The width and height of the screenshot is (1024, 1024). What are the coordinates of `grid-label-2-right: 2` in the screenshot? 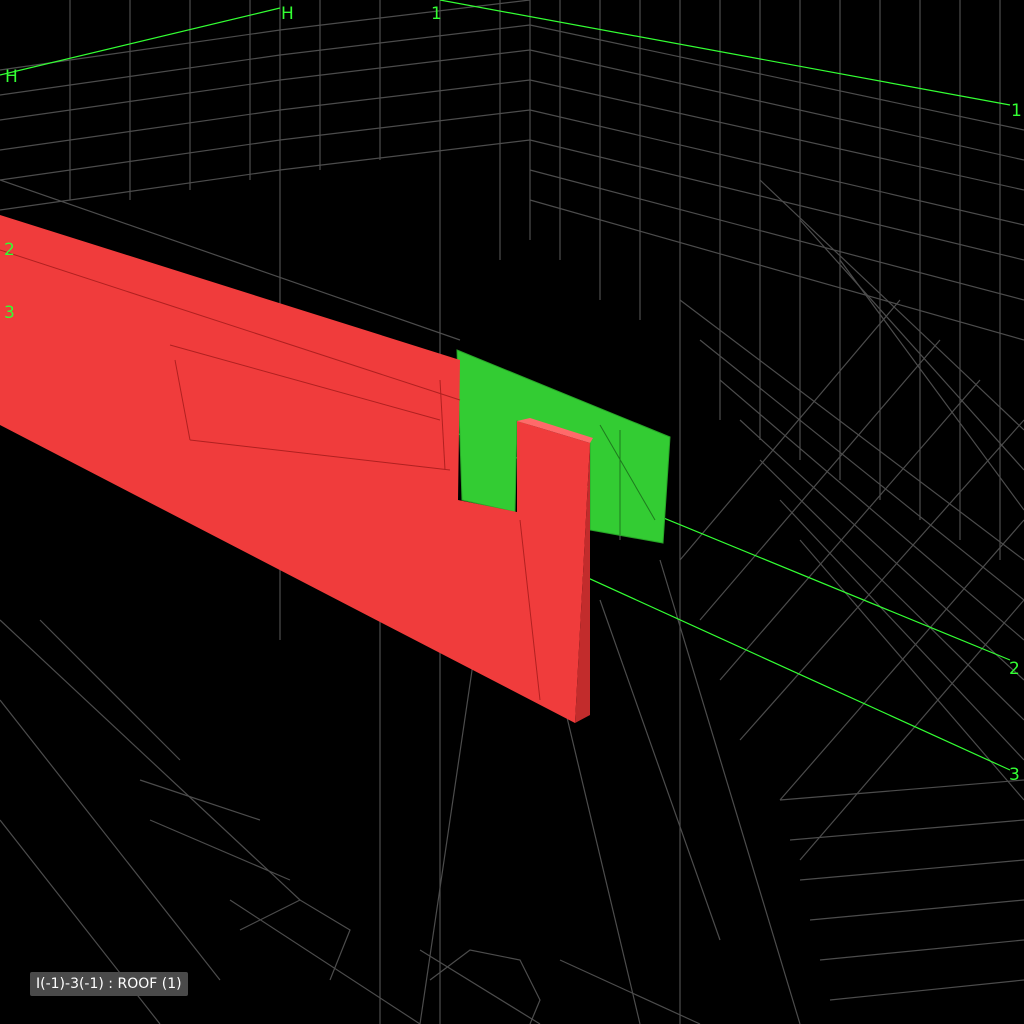 It's located at (1014, 669).